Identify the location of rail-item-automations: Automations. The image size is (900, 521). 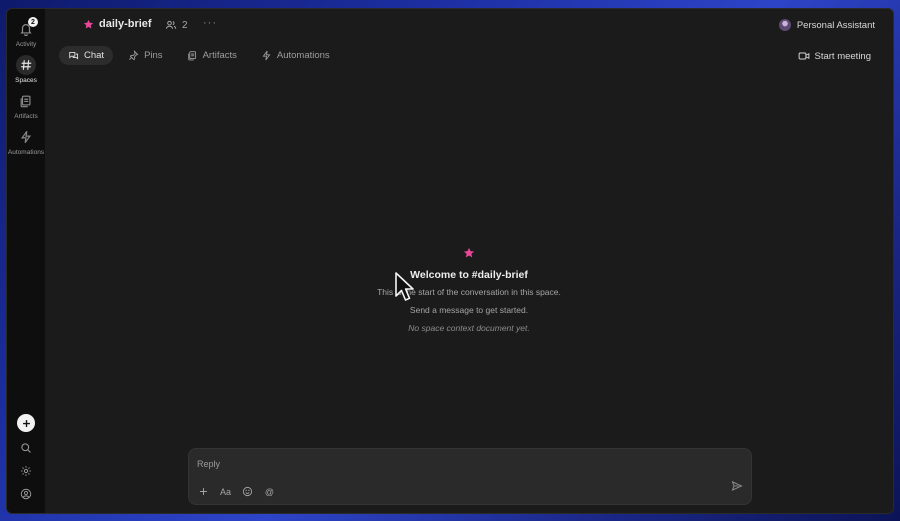
(26, 143).